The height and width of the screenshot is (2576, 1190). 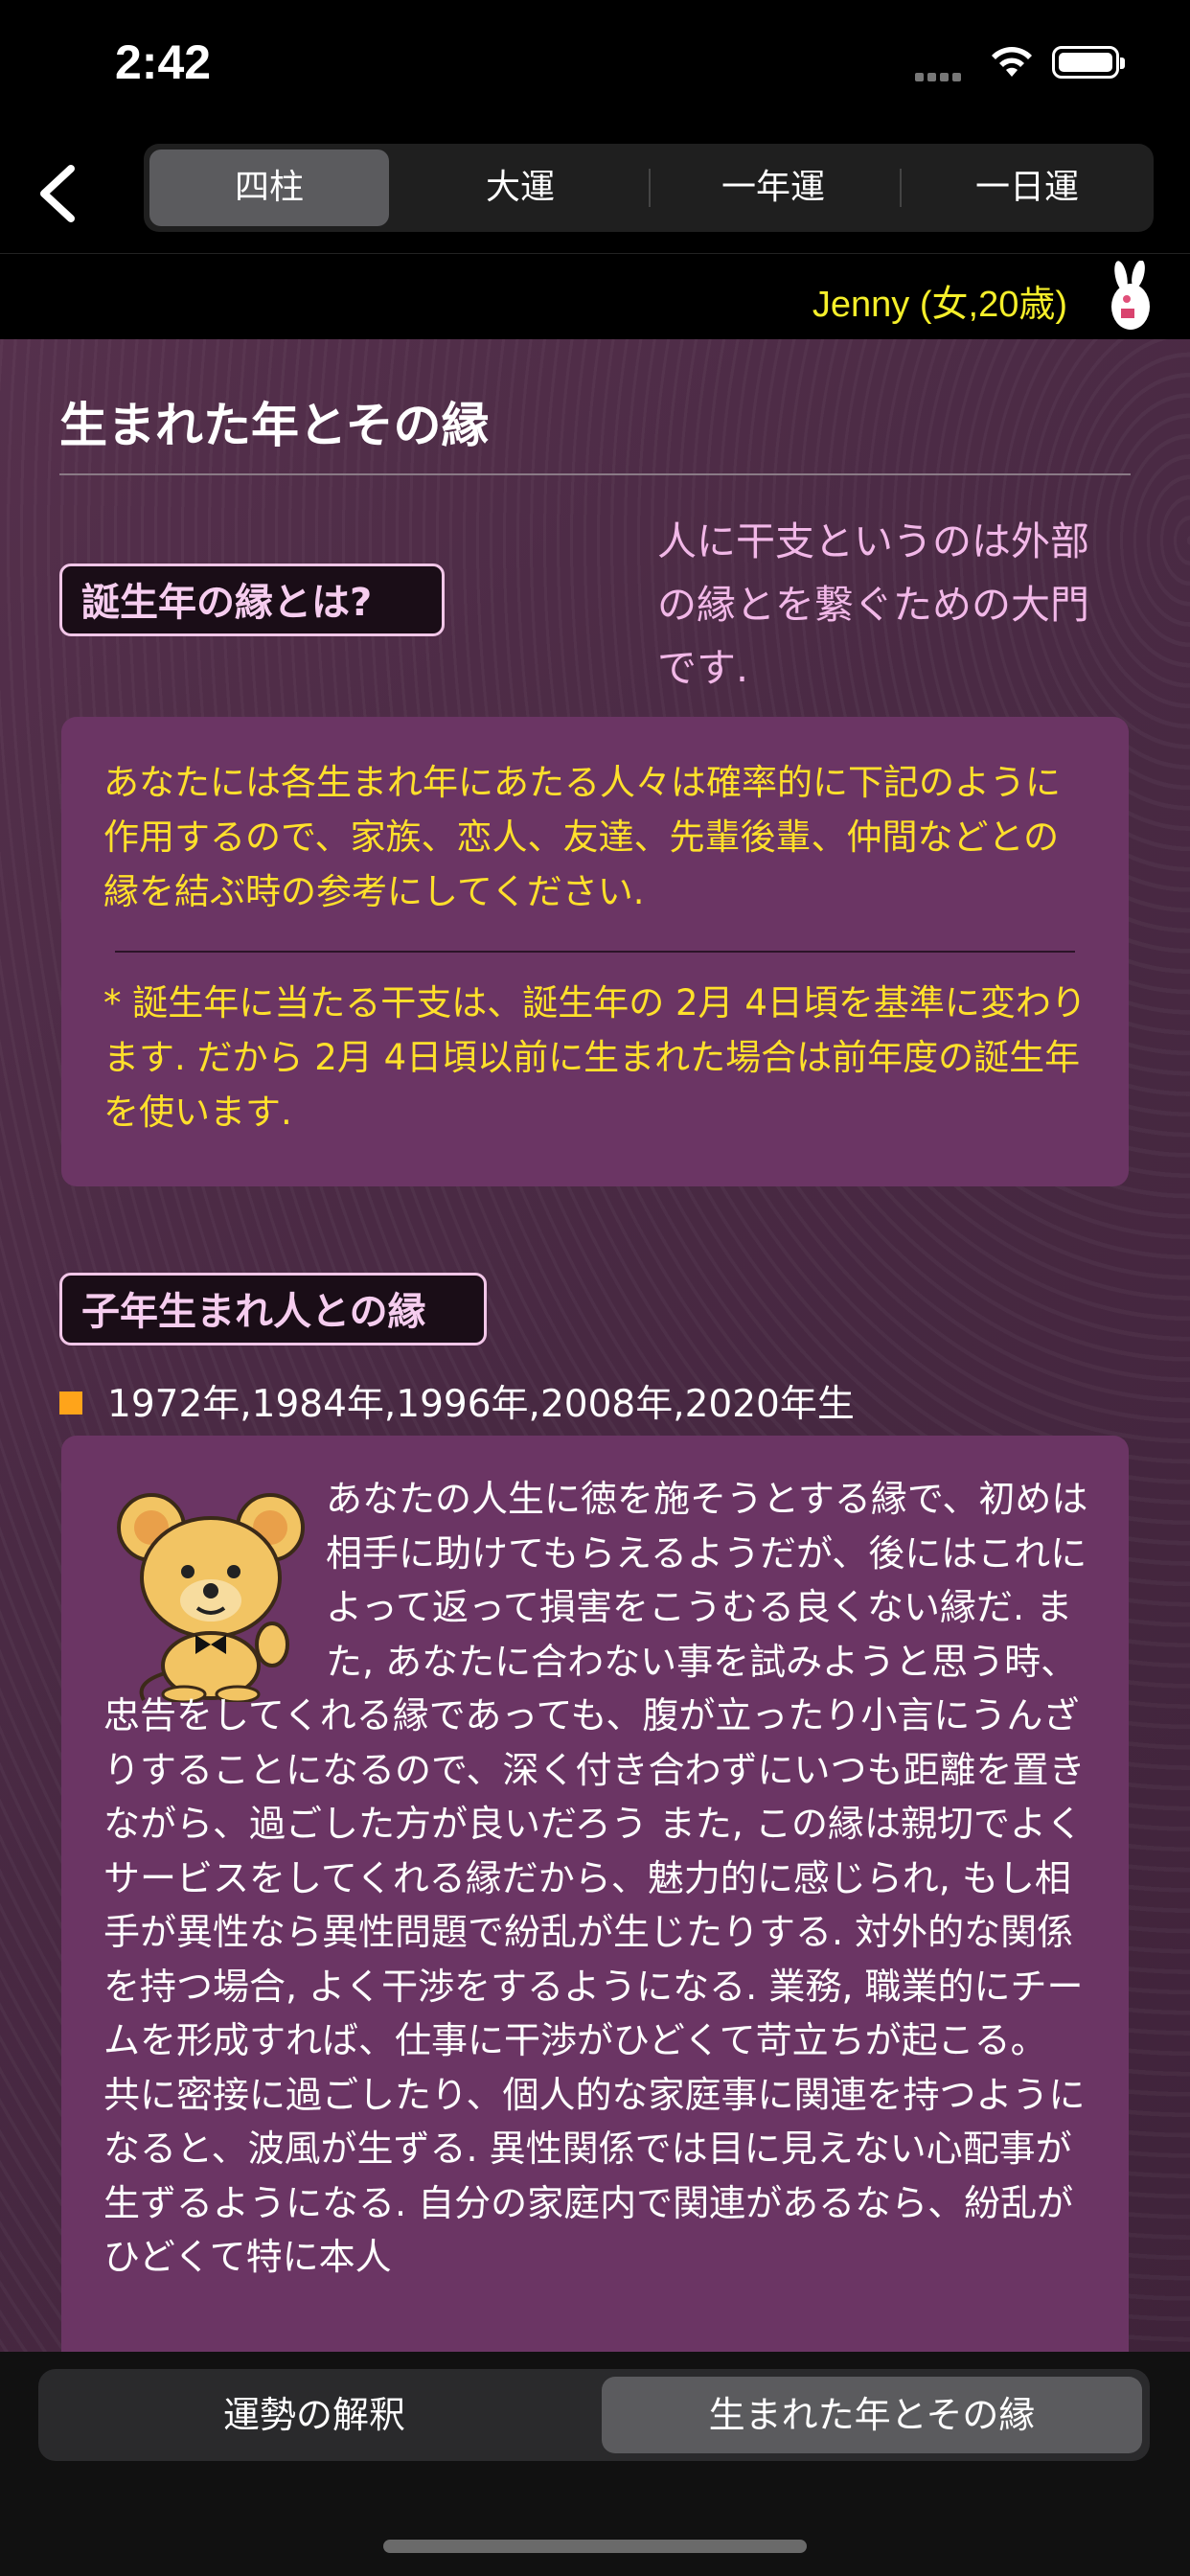 I want to click on title-divider, so click(x=595, y=474).